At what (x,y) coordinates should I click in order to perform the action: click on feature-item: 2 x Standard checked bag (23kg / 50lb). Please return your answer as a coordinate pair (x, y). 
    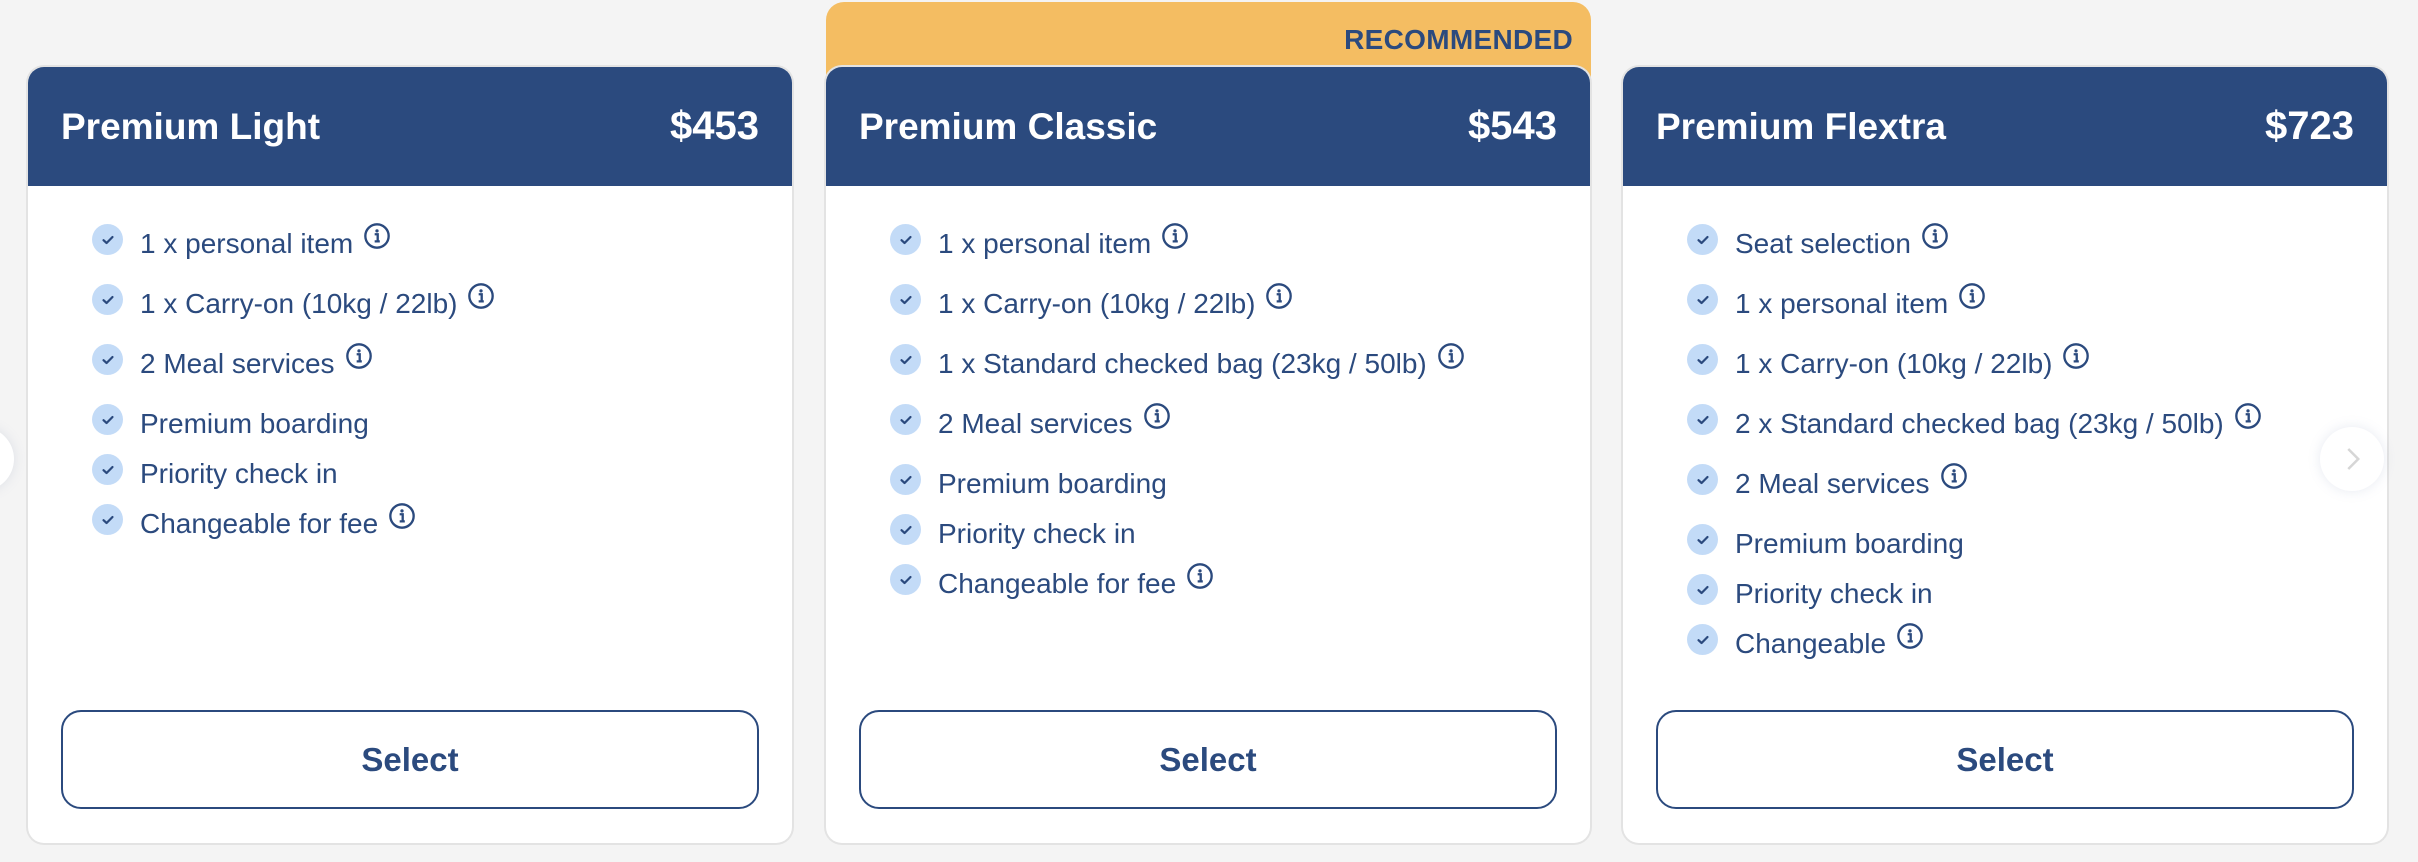
    Looking at the image, I should click on (2037, 433).